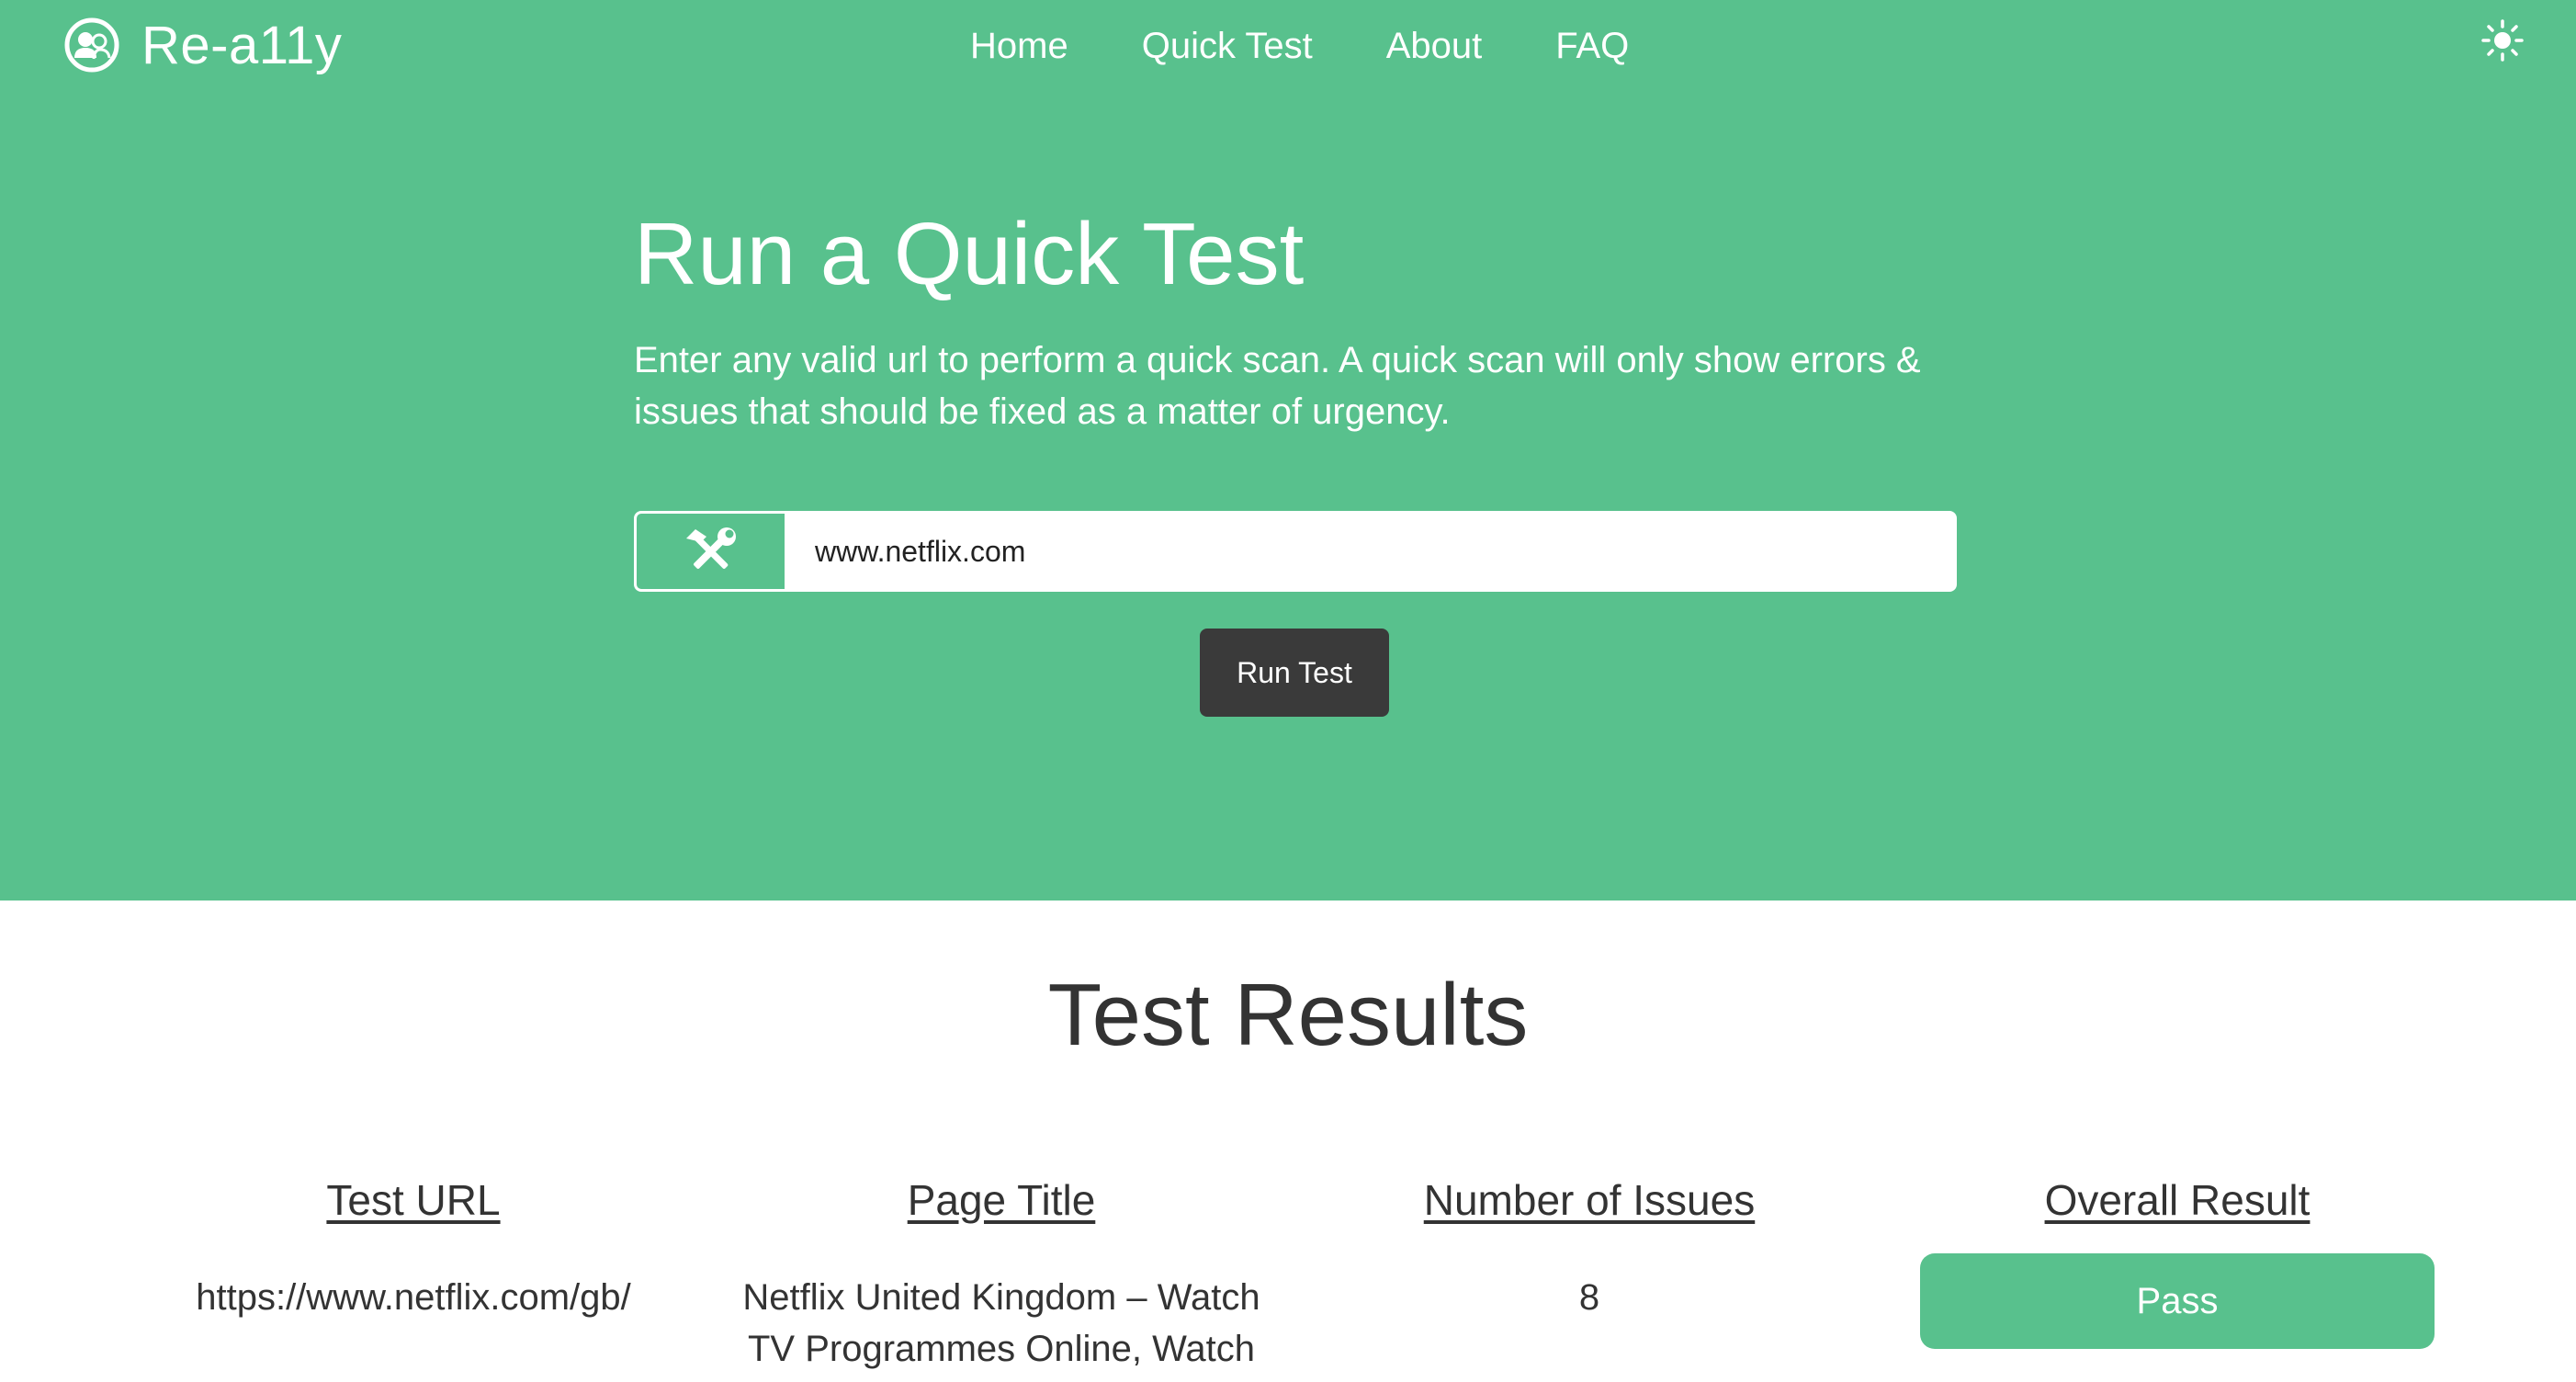  Describe the element at coordinates (413, 1200) in the screenshot. I see `header-test-url: Test URL` at that location.